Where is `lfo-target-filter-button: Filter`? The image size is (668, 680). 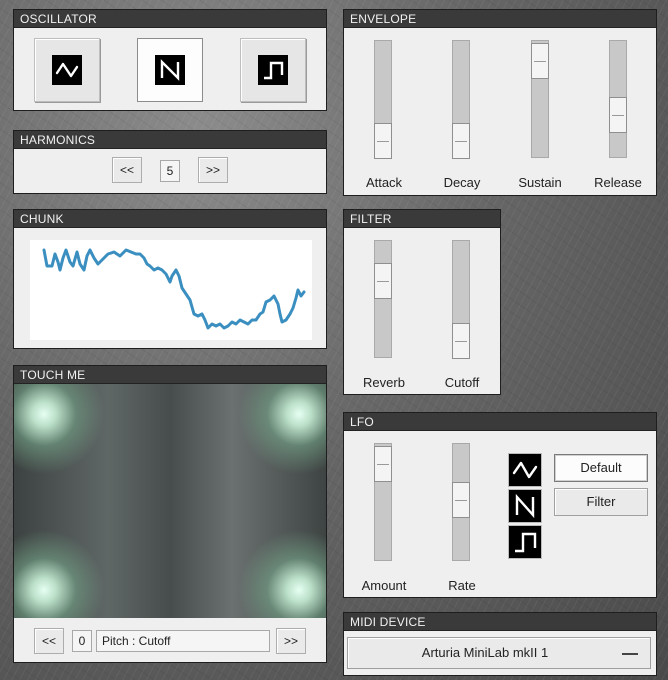
lfo-target-filter-button: Filter is located at coordinates (601, 502).